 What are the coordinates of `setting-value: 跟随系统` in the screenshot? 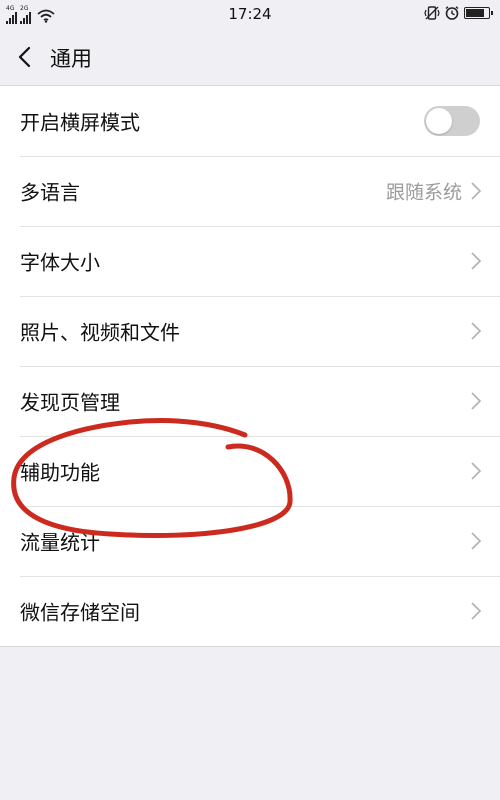 It's located at (423, 192).